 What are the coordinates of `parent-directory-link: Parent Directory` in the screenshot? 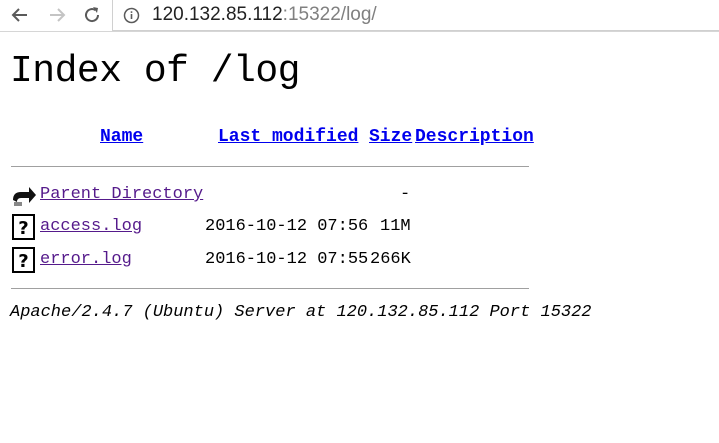 It's located at (121, 194).